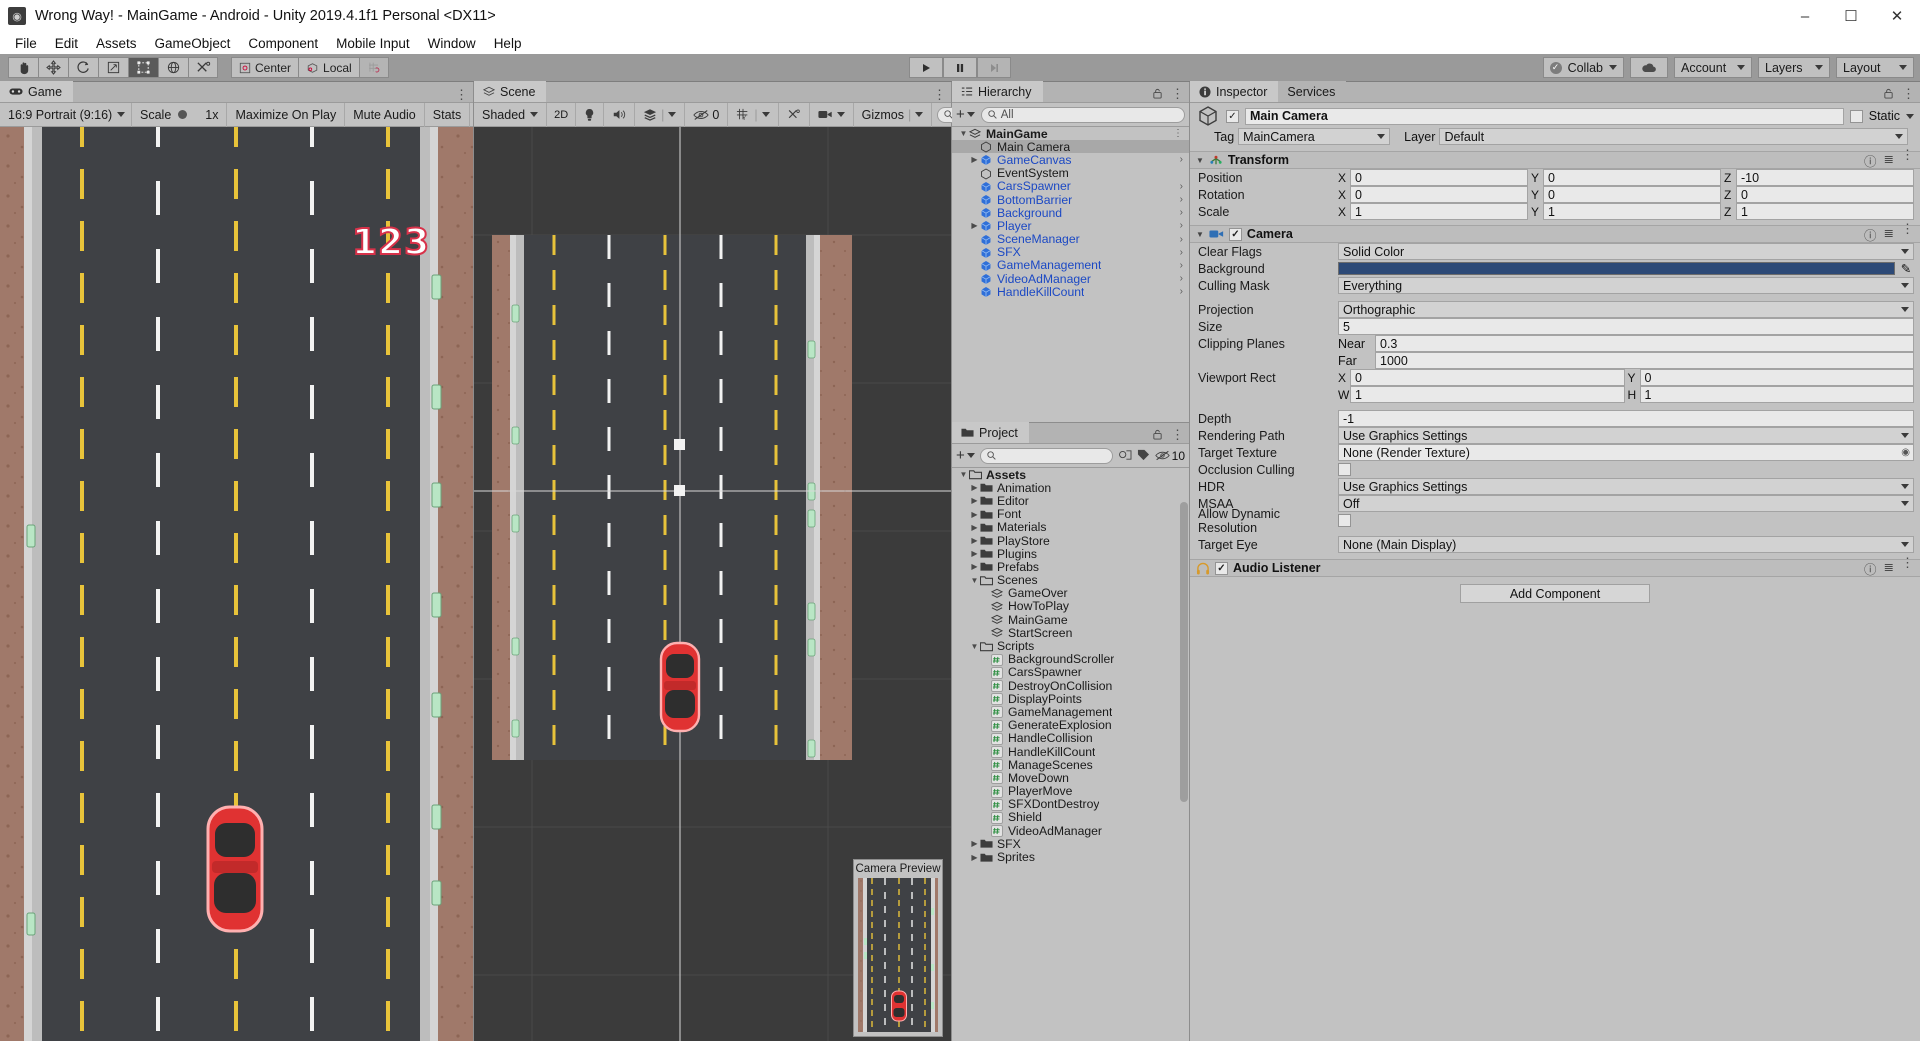 The height and width of the screenshot is (1041, 1920). I want to click on project-row: Shield, so click(1070, 817).